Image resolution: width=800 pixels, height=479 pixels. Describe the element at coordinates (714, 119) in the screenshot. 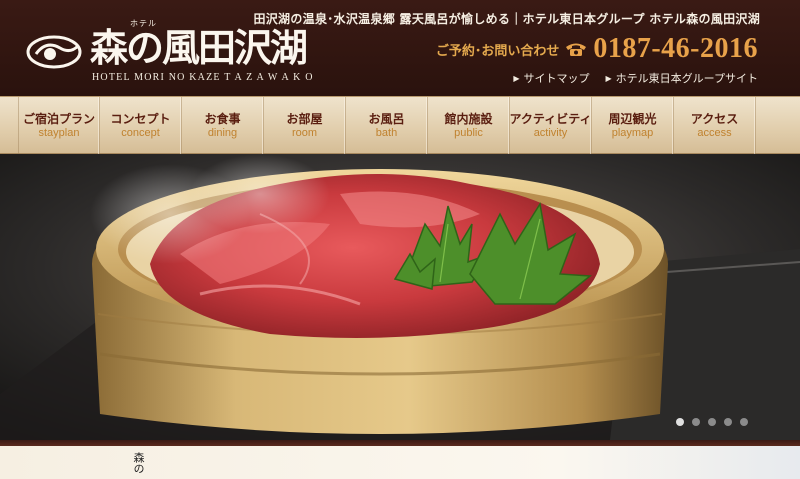

I see `nav-label-jp: アクセス` at that location.